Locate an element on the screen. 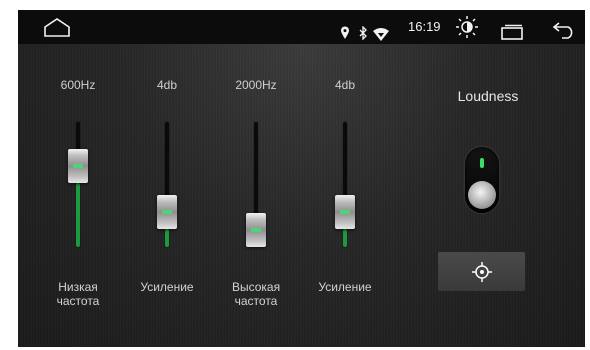 The height and width of the screenshot is (350, 590). loudness-indicator-led is located at coordinates (482, 163).